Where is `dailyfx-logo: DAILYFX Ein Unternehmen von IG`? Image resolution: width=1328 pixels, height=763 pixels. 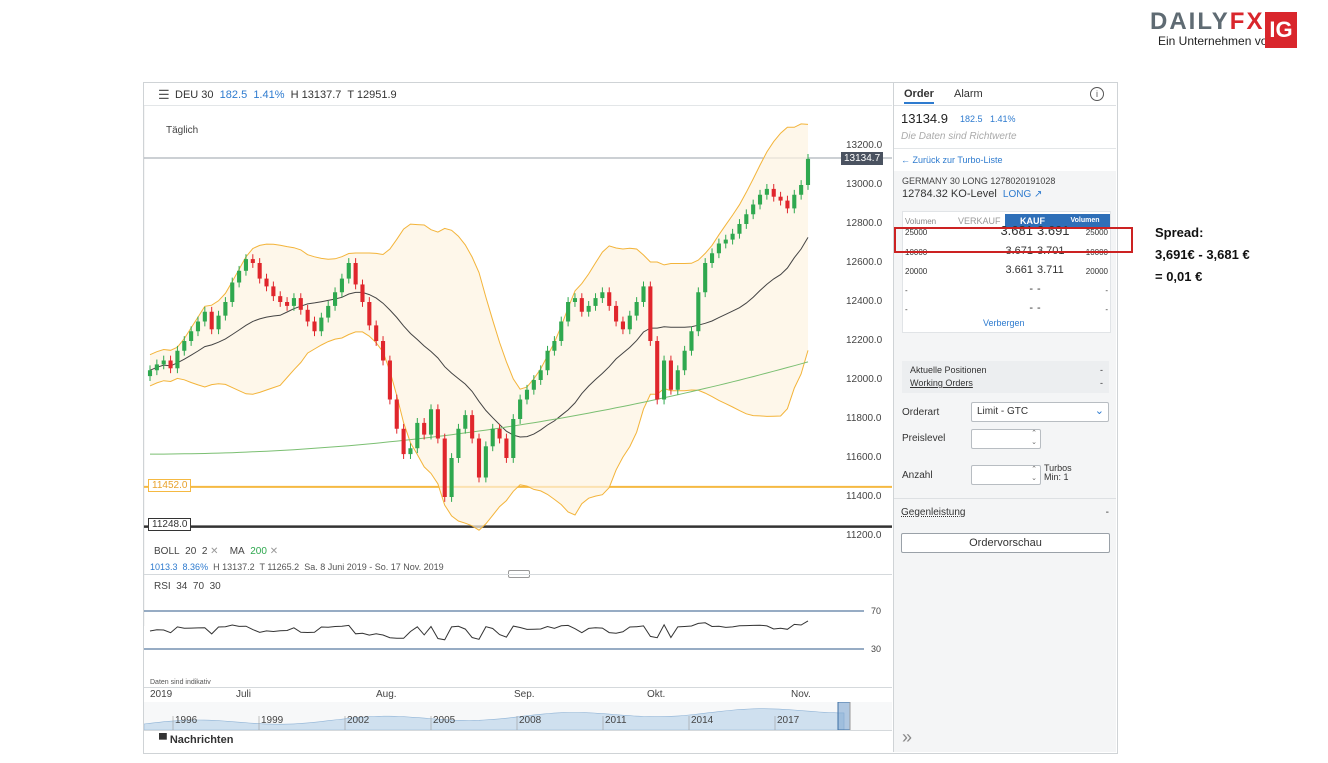
dailyfx-logo: DAILYFX Ein Unternehmen von IG is located at coordinates (1225, 27).